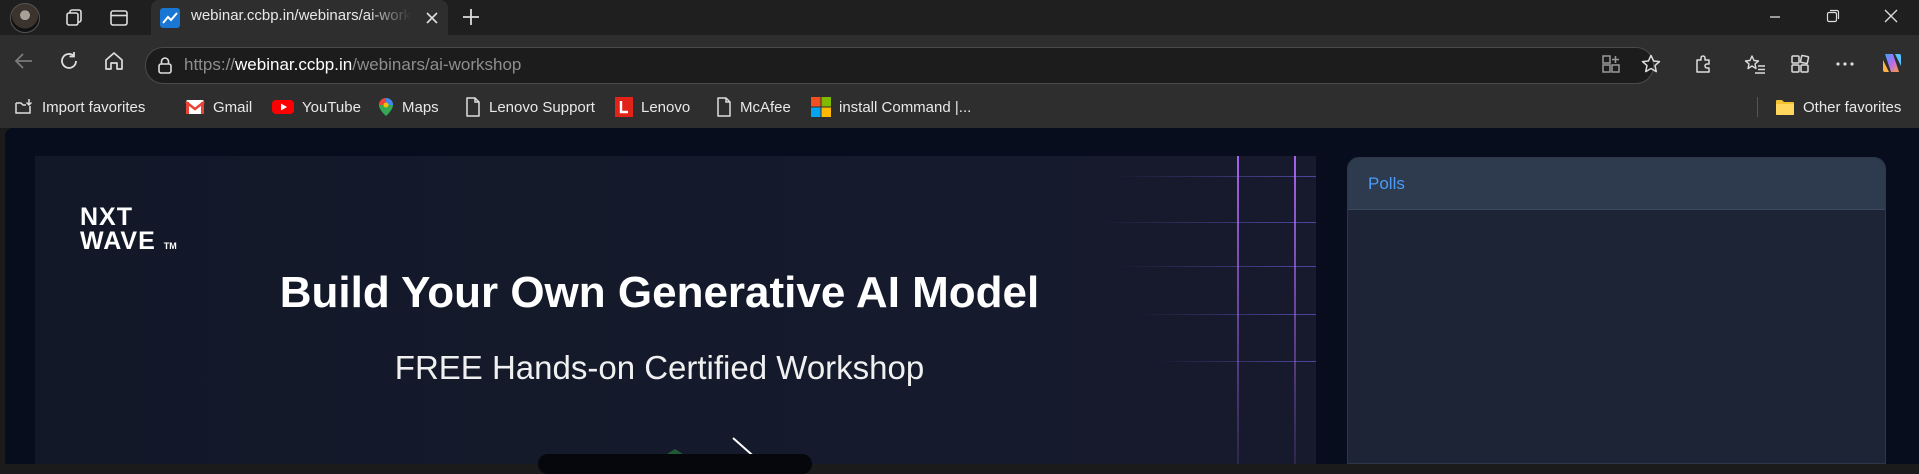 The image size is (1919, 474). I want to click on polls-title: Polls, so click(1386, 183).